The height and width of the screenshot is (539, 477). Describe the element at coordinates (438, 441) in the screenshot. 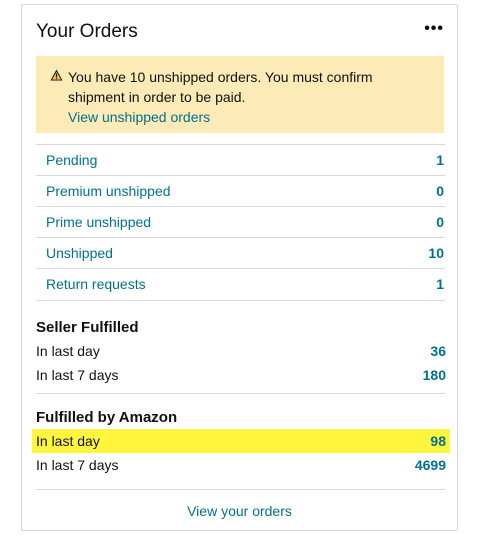

I see `stat-value: 98` at that location.